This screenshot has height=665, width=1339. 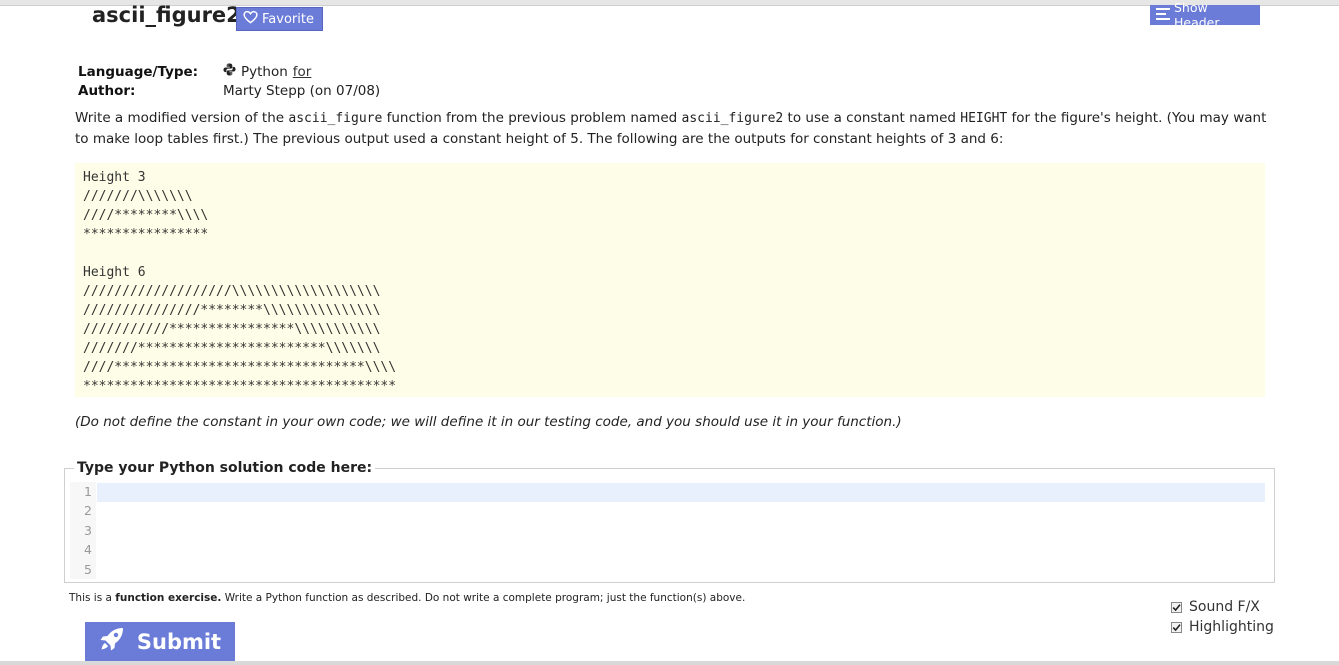 I want to click on window-bottom-border, so click(x=669, y=663).